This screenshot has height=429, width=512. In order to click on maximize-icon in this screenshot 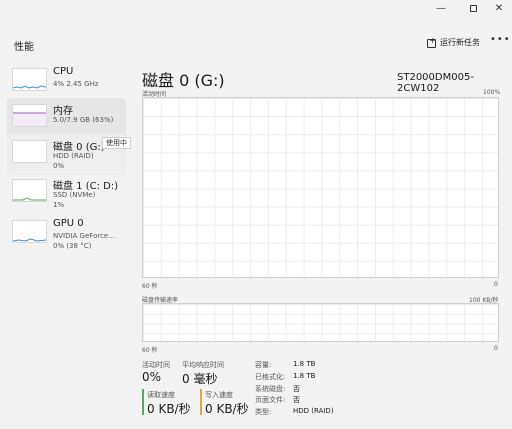, I will do `click(473, 8)`.